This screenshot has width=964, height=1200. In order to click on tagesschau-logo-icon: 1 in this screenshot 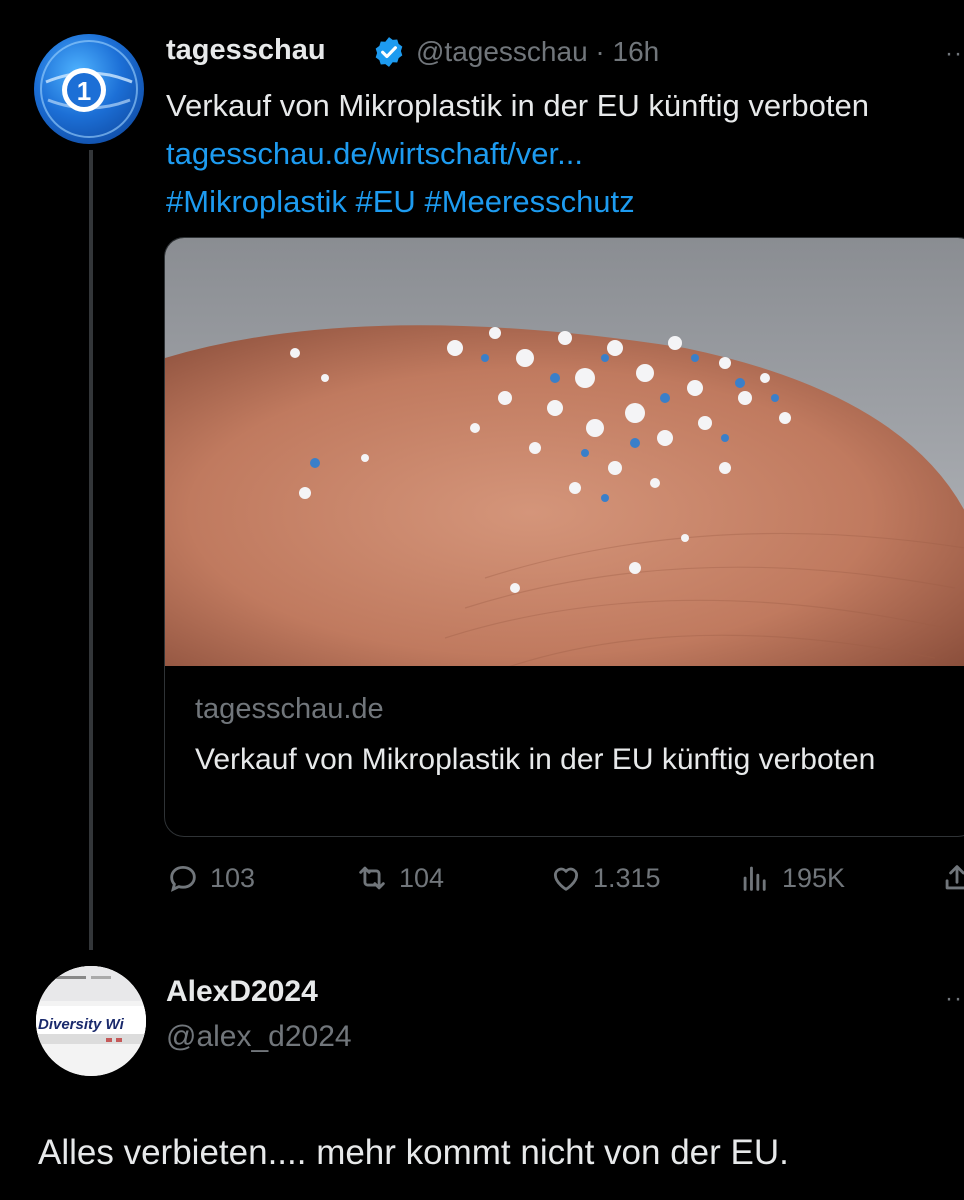, I will do `click(89, 89)`.